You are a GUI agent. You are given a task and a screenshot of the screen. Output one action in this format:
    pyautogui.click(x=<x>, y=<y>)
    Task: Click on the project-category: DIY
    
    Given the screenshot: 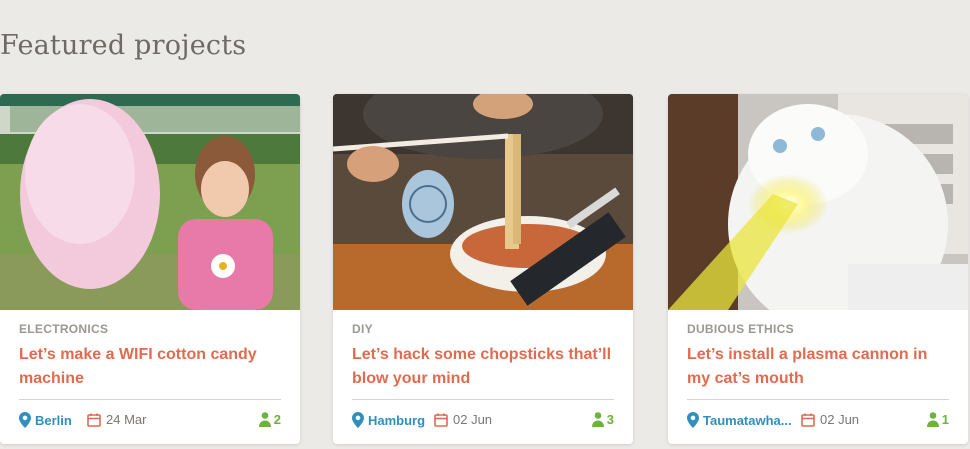 What is the action you would take?
    pyautogui.click(x=362, y=329)
    